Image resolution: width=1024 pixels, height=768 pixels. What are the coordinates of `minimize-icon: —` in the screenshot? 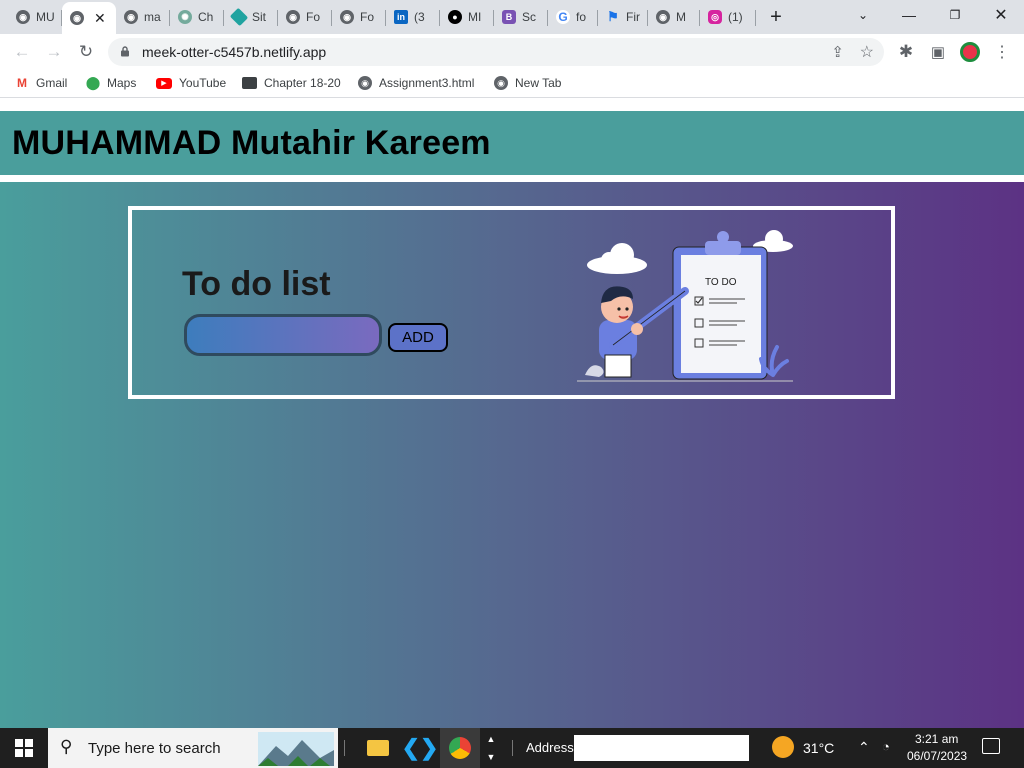 It's located at (909, 15).